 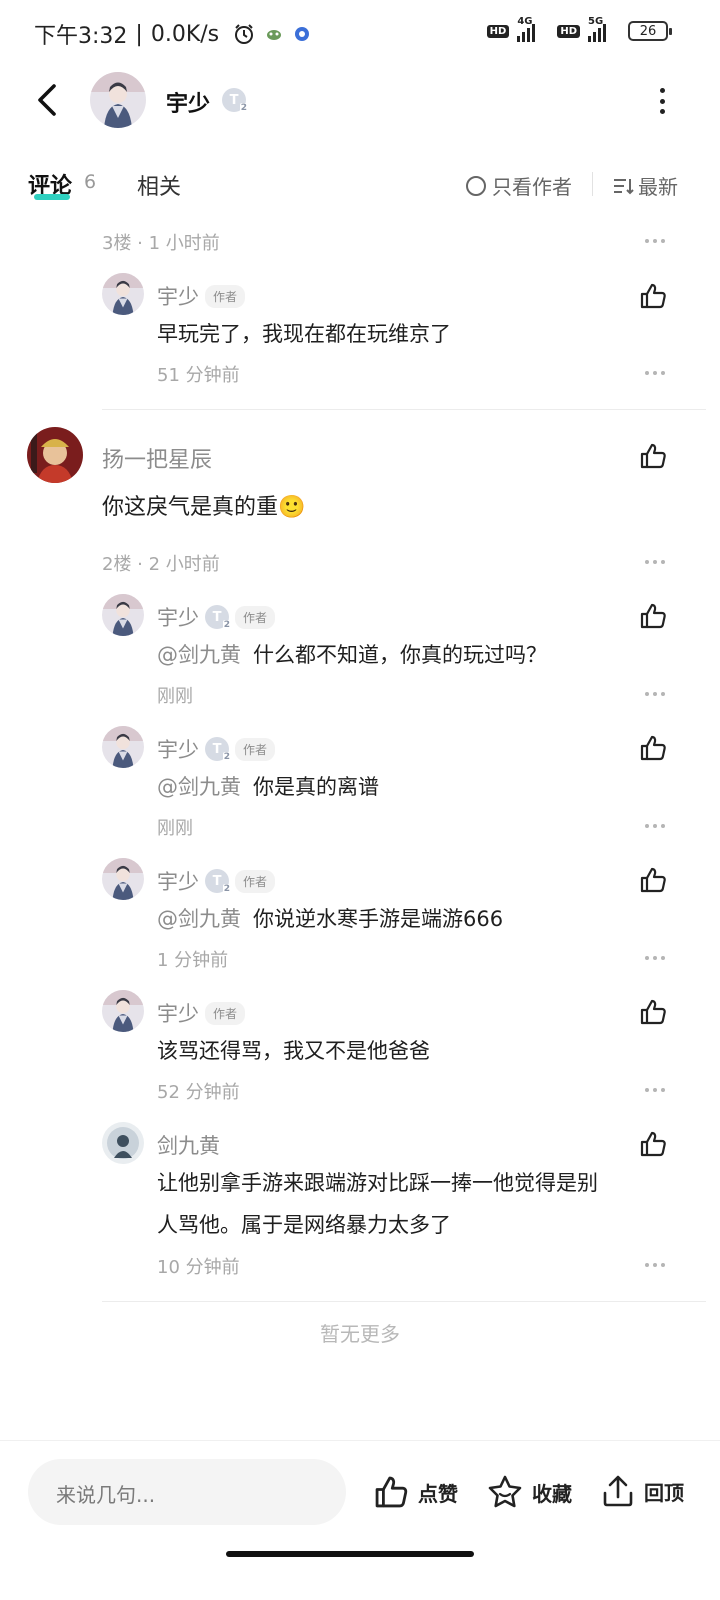 I want to click on more-options-icon, so click(x=662, y=101).